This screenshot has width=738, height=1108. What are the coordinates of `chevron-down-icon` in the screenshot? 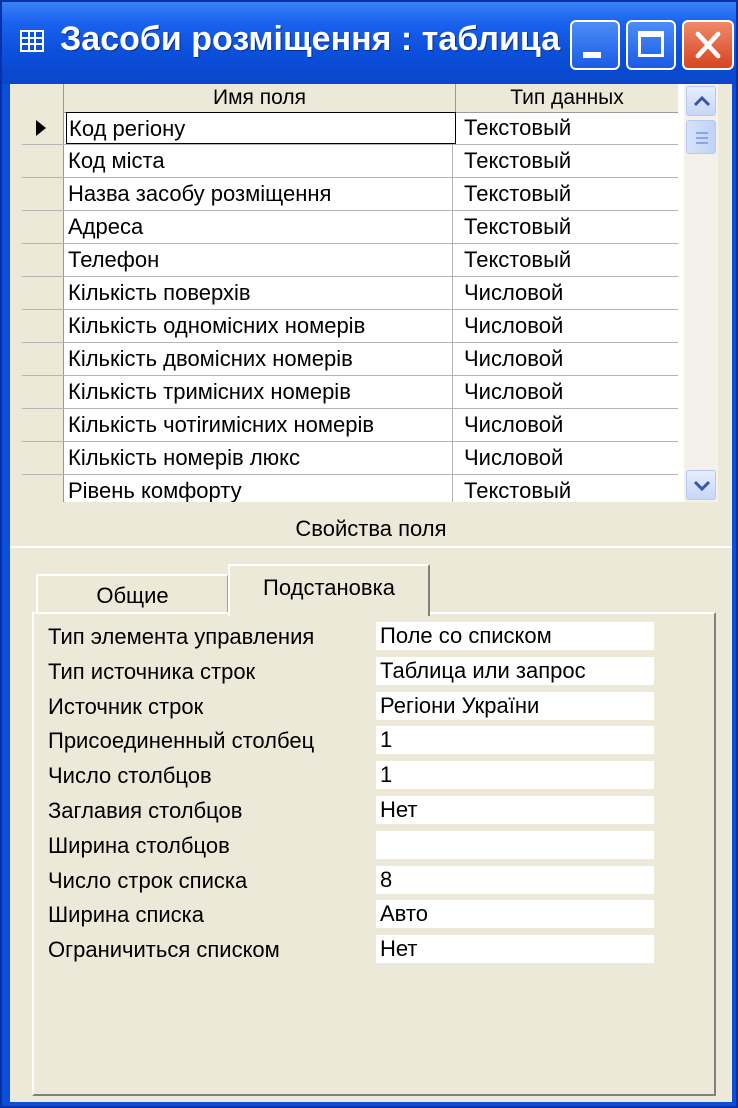 It's located at (702, 485).